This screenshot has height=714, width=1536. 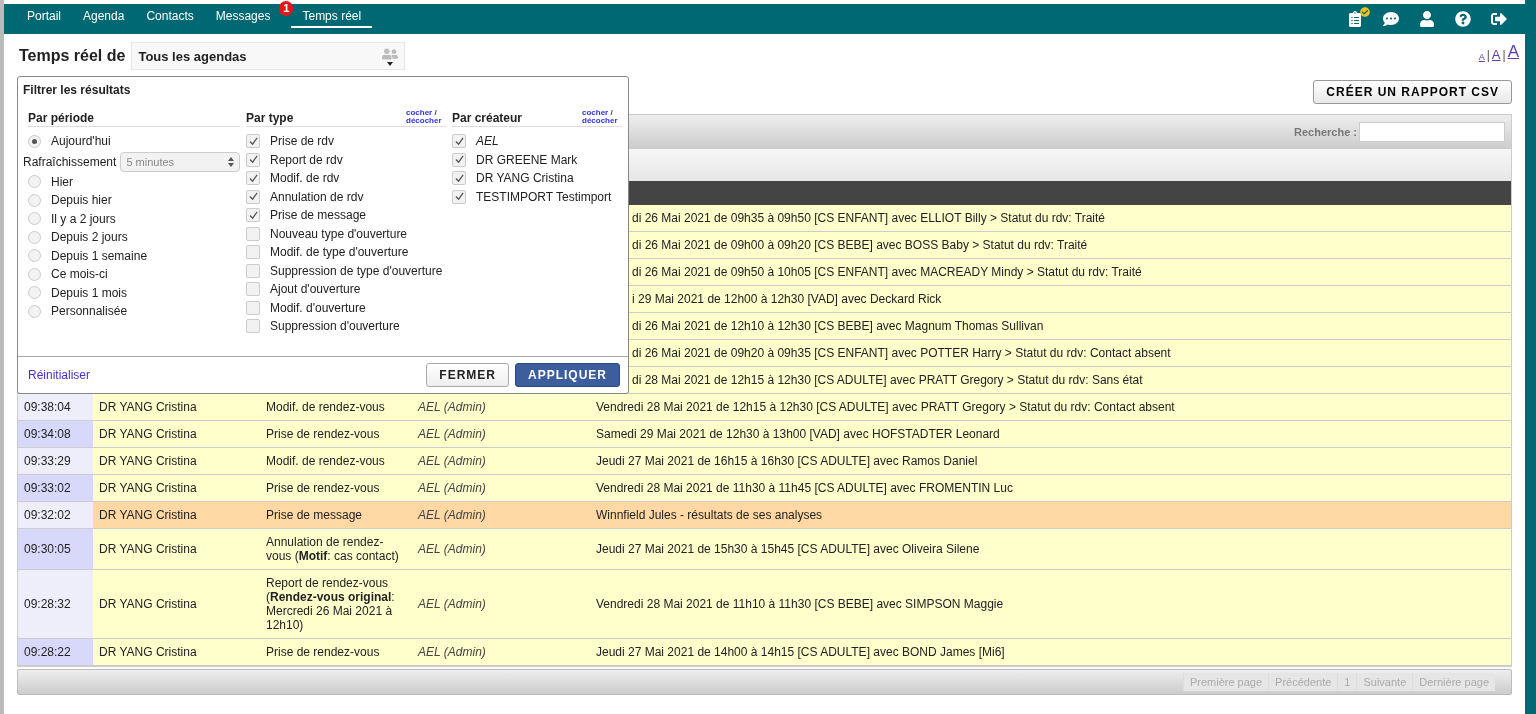 What do you see at coordinates (70, 161) in the screenshot?
I see `refresh-label: Rafraîchissement` at bounding box center [70, 161].